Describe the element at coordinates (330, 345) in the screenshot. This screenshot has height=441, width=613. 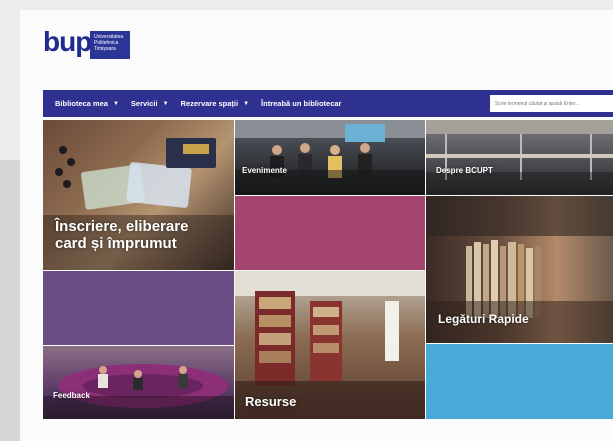
I see `tile-resurse: Resurse` at that location.